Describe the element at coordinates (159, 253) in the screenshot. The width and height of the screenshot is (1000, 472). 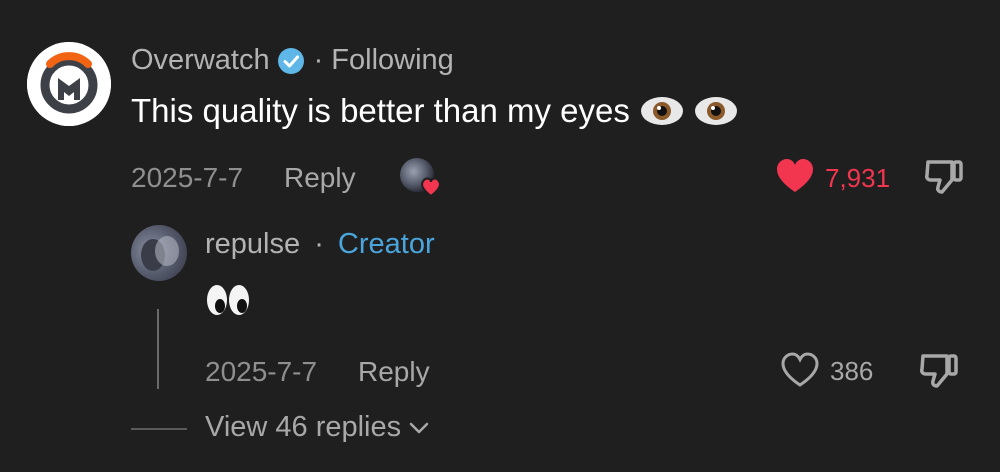
I see `avatar-repulse` at that location.